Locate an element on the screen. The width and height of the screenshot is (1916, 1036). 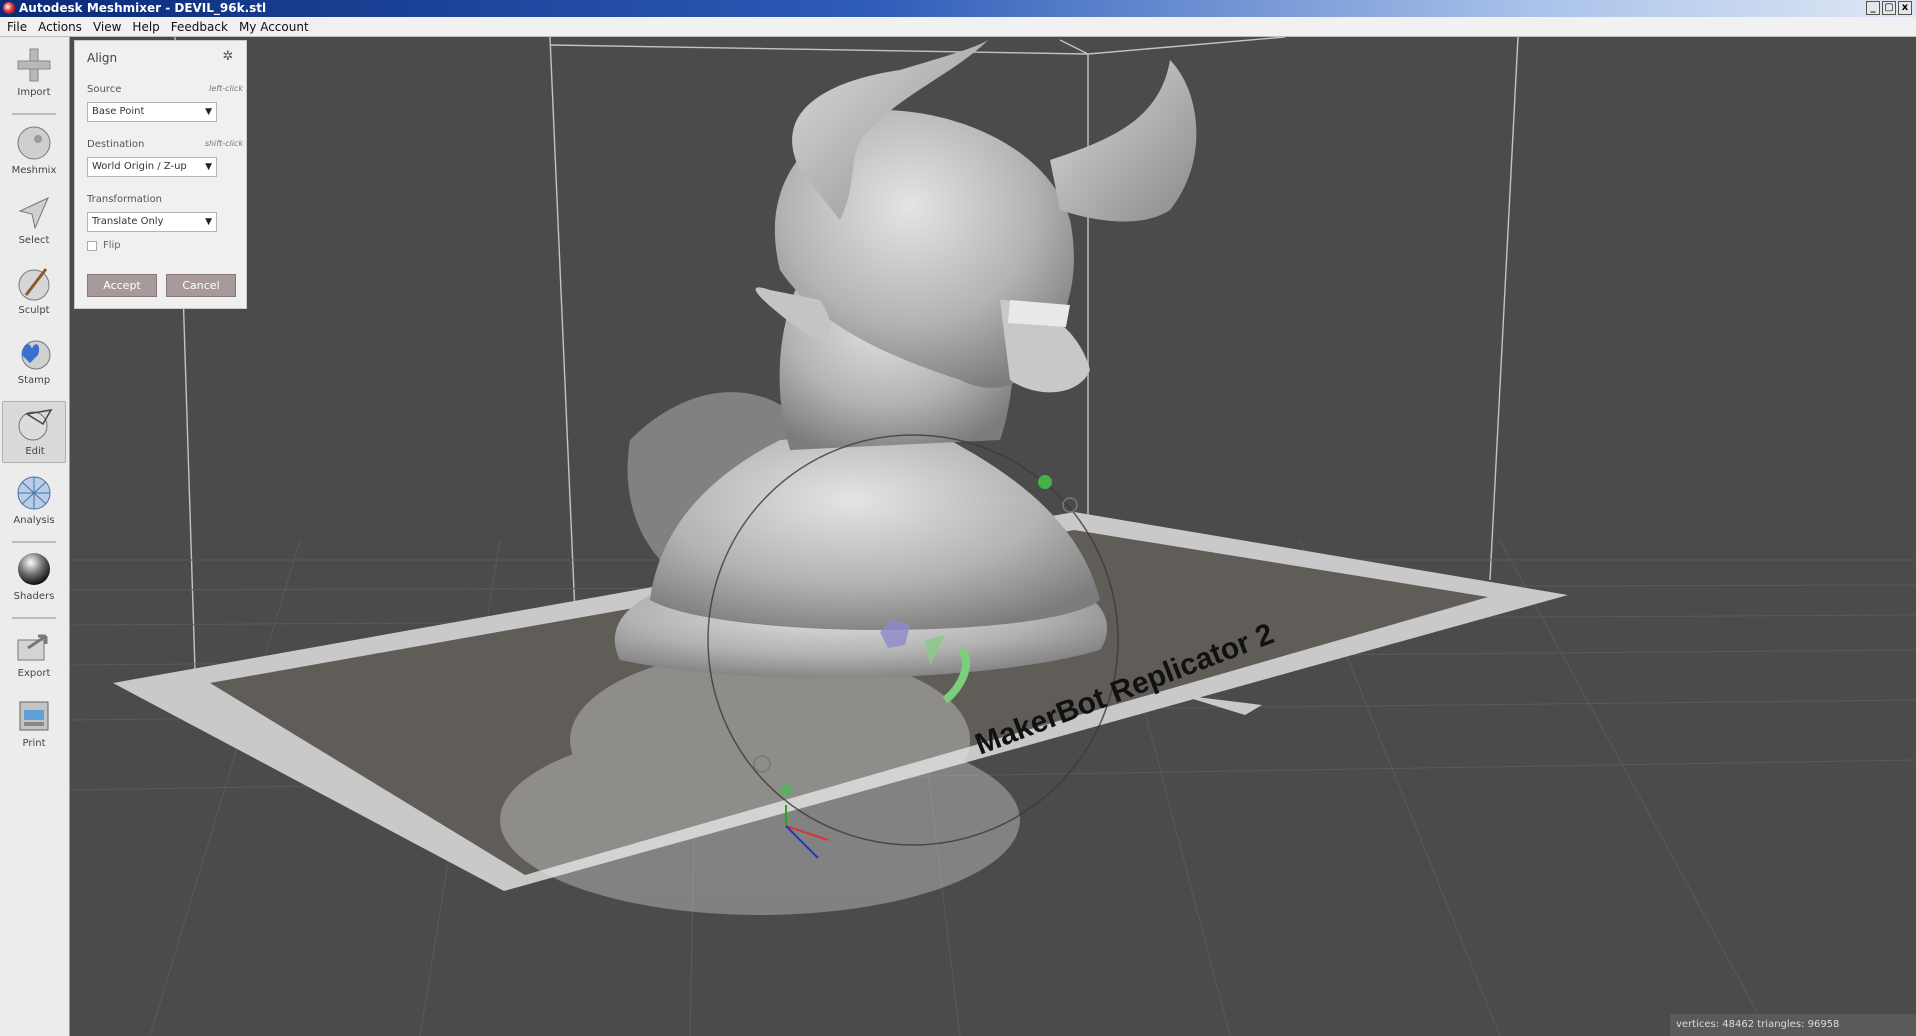
source-label: Source is located at coordinates (104, 89).